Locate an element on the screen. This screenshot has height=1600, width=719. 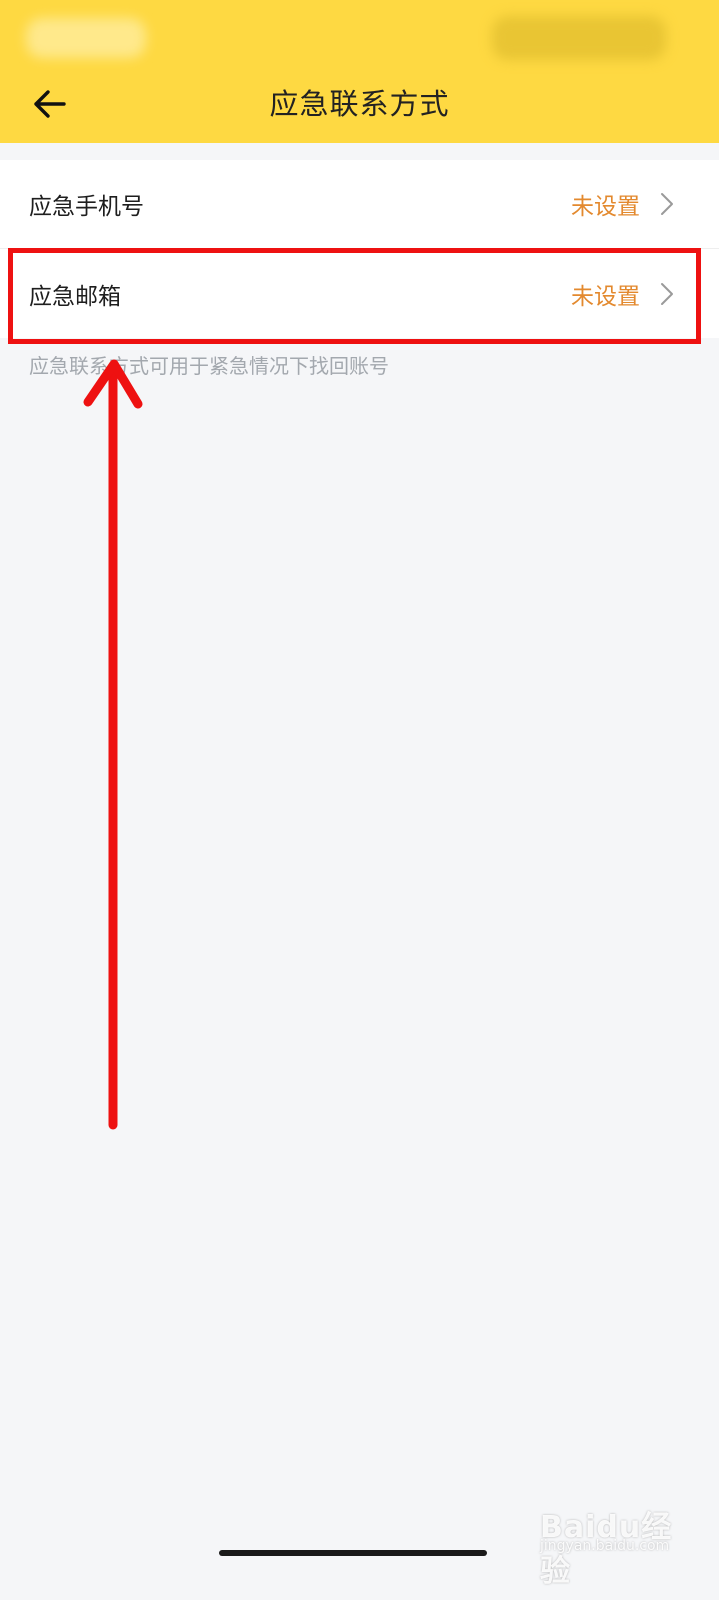
watermark-url: jingyan.baidu.com is located at coordinates (605, 1546).